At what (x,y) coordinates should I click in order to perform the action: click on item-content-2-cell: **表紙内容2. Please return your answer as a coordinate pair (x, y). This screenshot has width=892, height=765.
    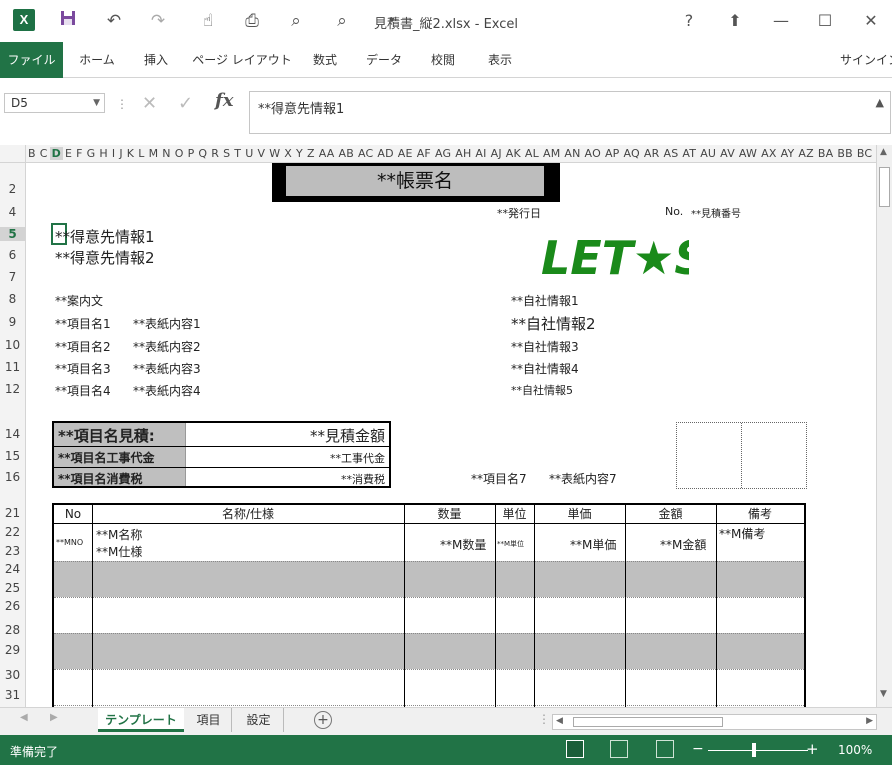
    Looking at the image, I should click on (167, 346).